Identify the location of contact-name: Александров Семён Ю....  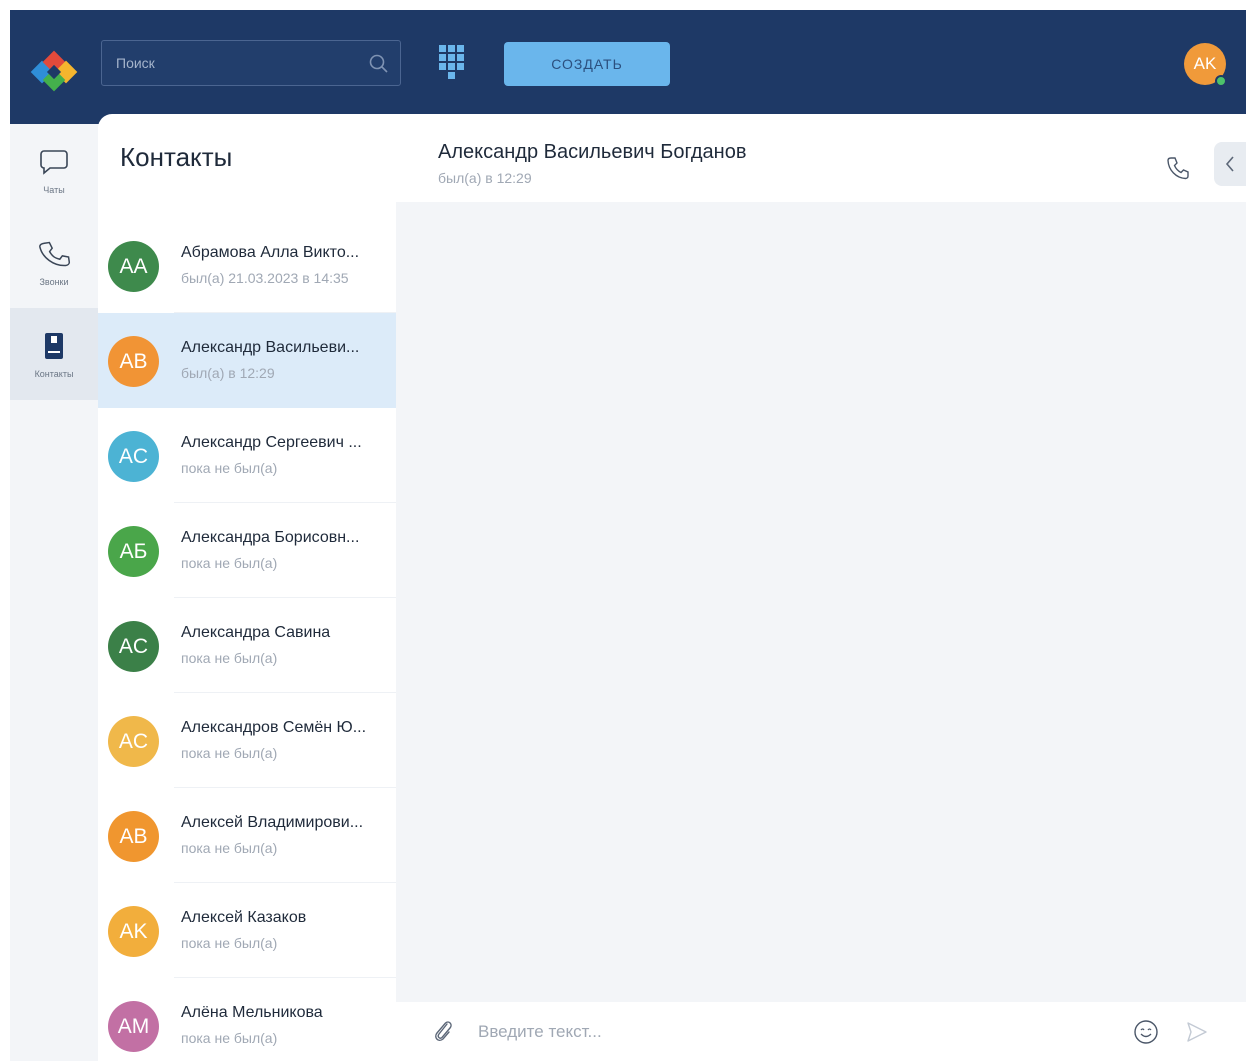
(274, 727).